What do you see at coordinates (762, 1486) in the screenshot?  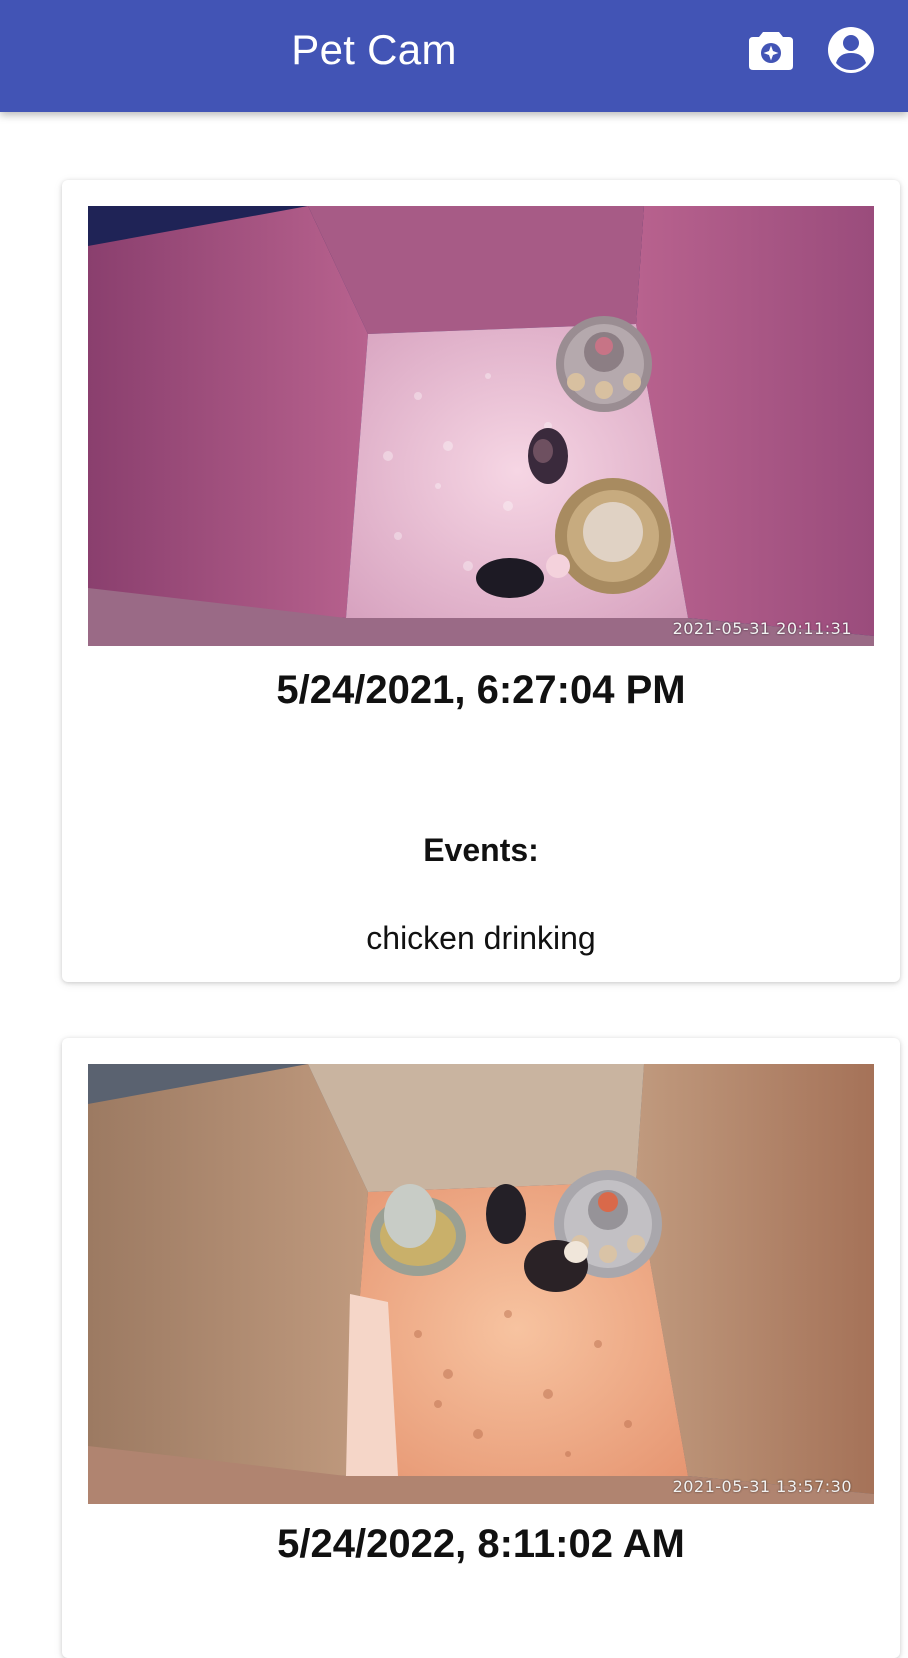 I see `camera-timestamp: 2021-05-31 13:57:30` at bounding box center [762, 1486].